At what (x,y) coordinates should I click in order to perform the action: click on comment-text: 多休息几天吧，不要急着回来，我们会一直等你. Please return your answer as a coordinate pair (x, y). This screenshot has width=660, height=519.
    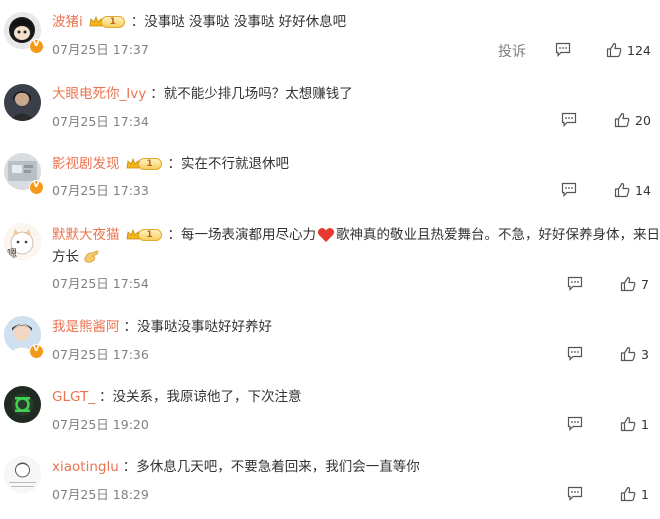
    Looking at the image, I should click on (278, 467).